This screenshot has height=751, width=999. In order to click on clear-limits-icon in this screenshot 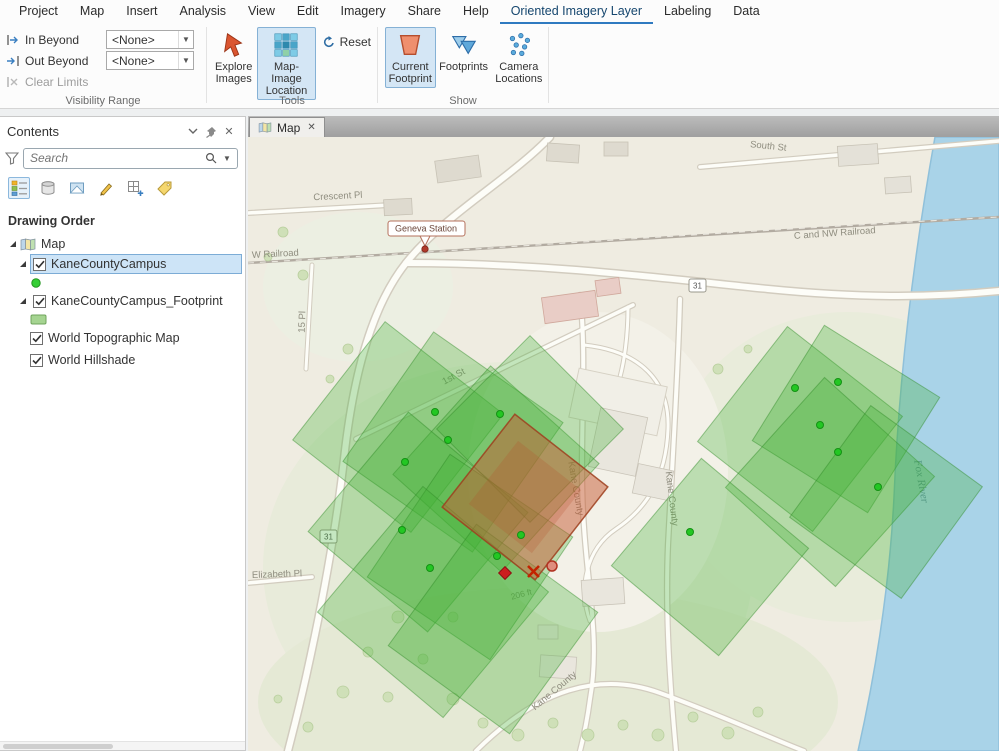, I will do `click(12, 81)`.